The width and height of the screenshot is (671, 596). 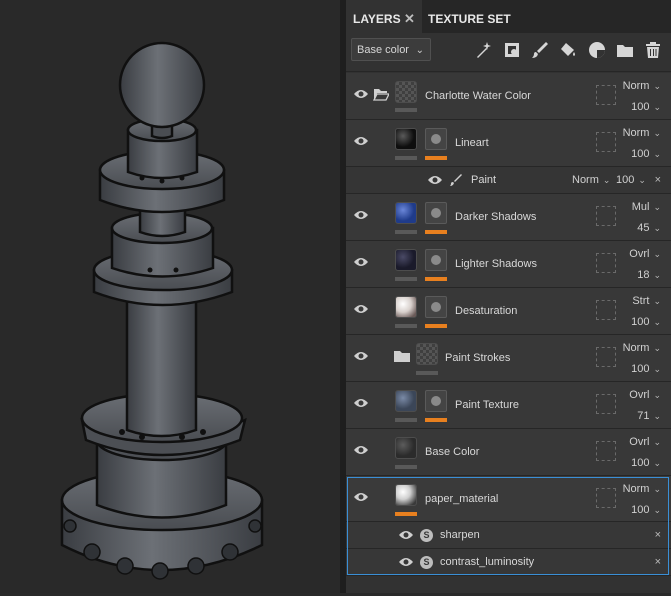 I want to click on layer-name: Paint Strokes, so click(x=478, y=358).